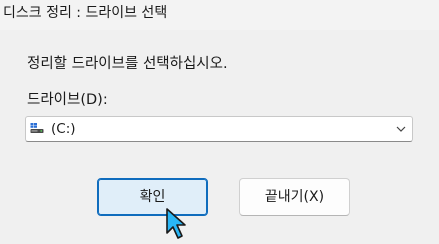 The height and width of the screenshot is (244, 439). I want to click on ok-button: 확인, so click(152, 197).